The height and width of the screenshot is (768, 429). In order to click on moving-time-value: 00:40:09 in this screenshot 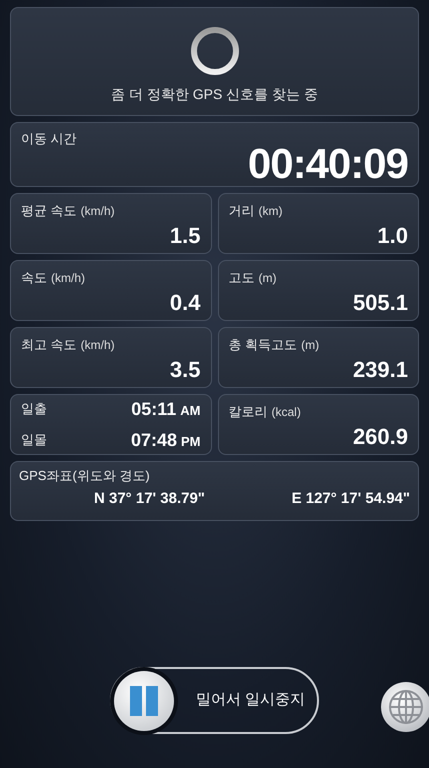, I will do `click(328, 163)`.